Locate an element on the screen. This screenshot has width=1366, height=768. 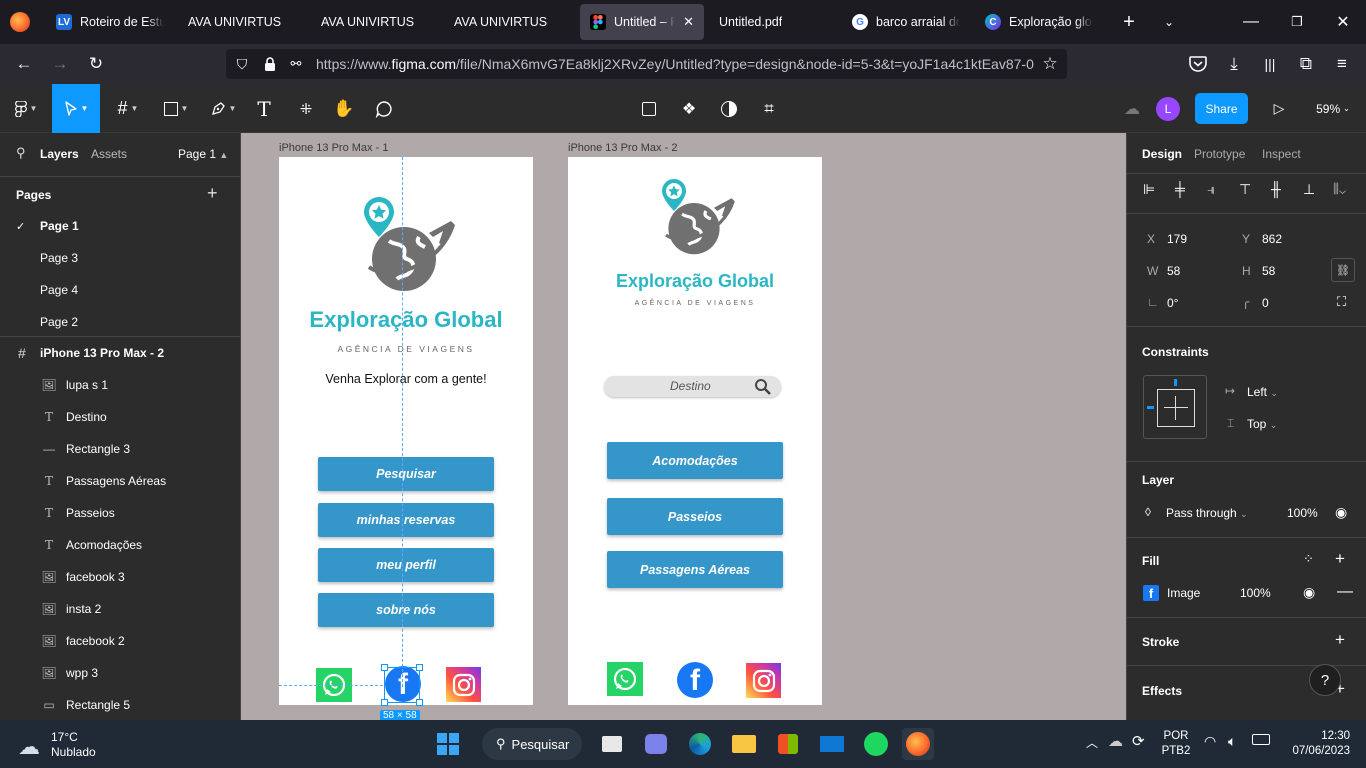
shield-icon: ⛉ is located at coordinates (242, 64).